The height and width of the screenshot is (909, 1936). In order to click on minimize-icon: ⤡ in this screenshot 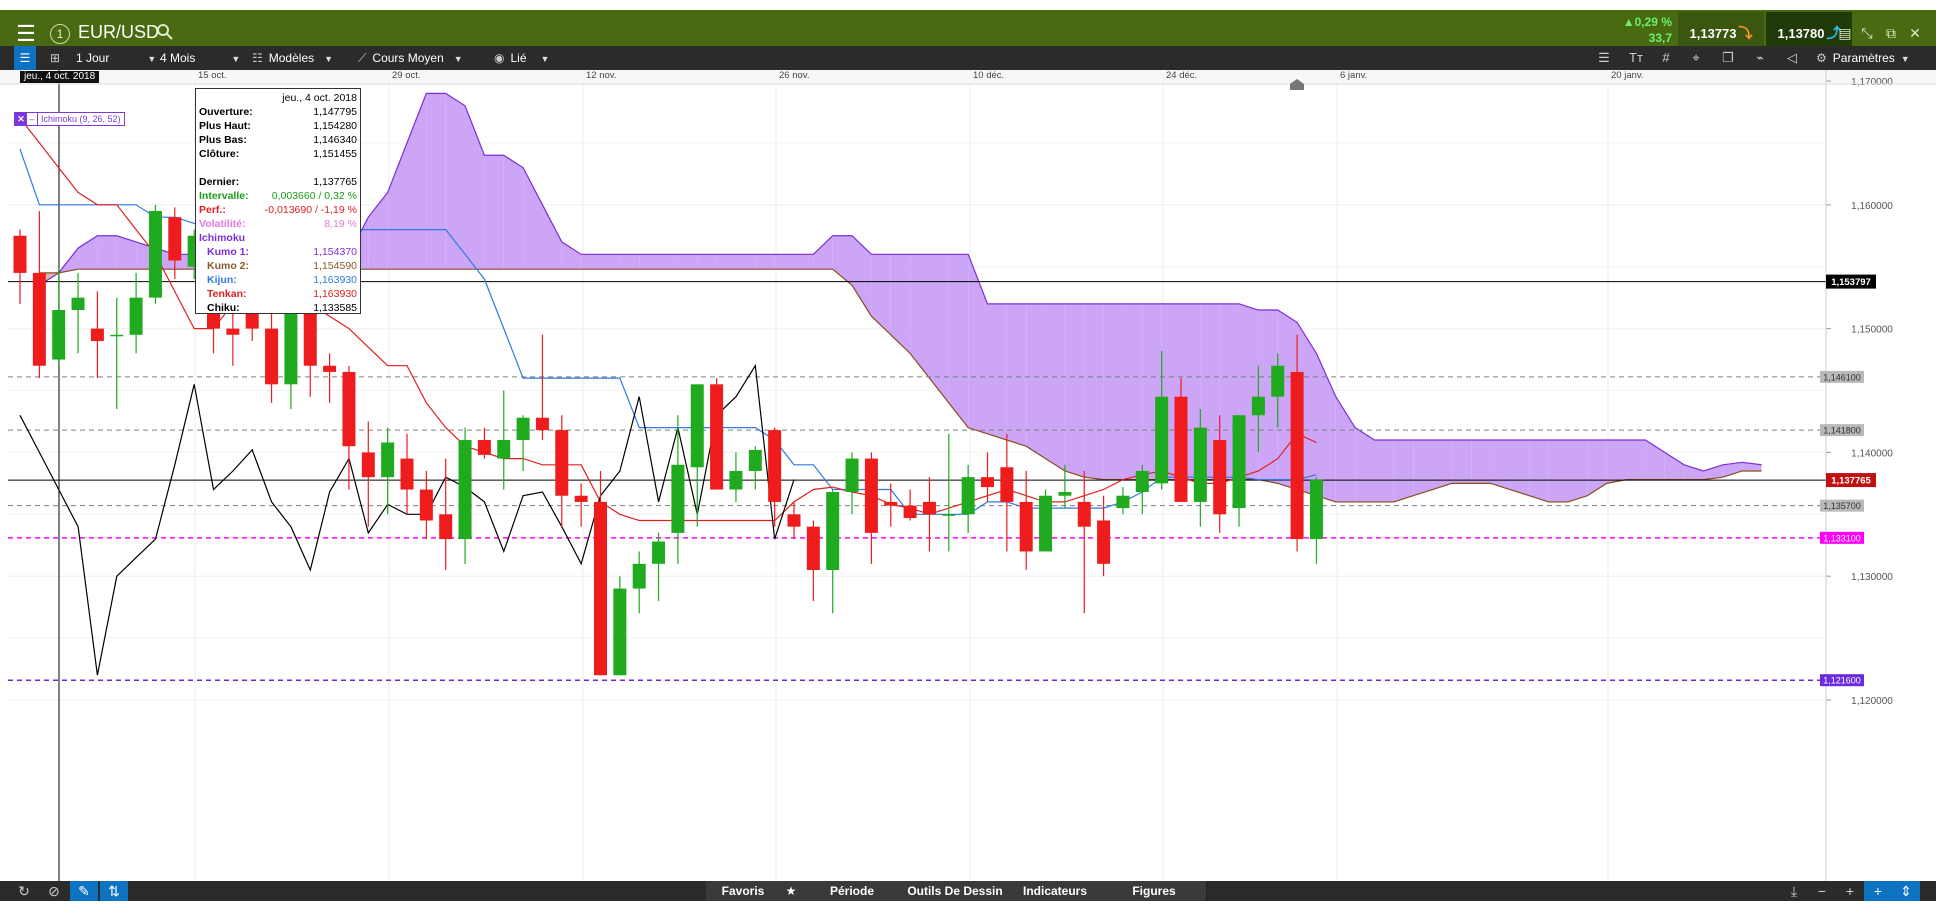, I will do `click(1867, 33)`.